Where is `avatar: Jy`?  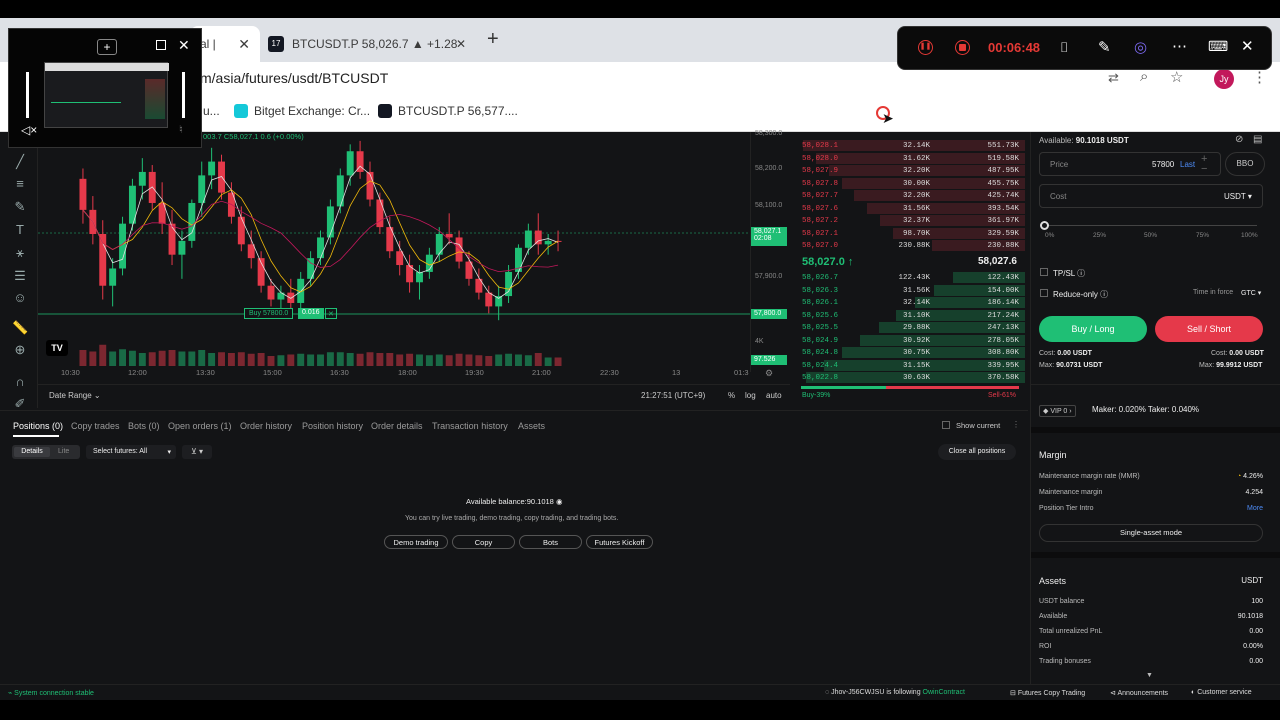 avatar: Jy is located at coordinates (1224, 79).